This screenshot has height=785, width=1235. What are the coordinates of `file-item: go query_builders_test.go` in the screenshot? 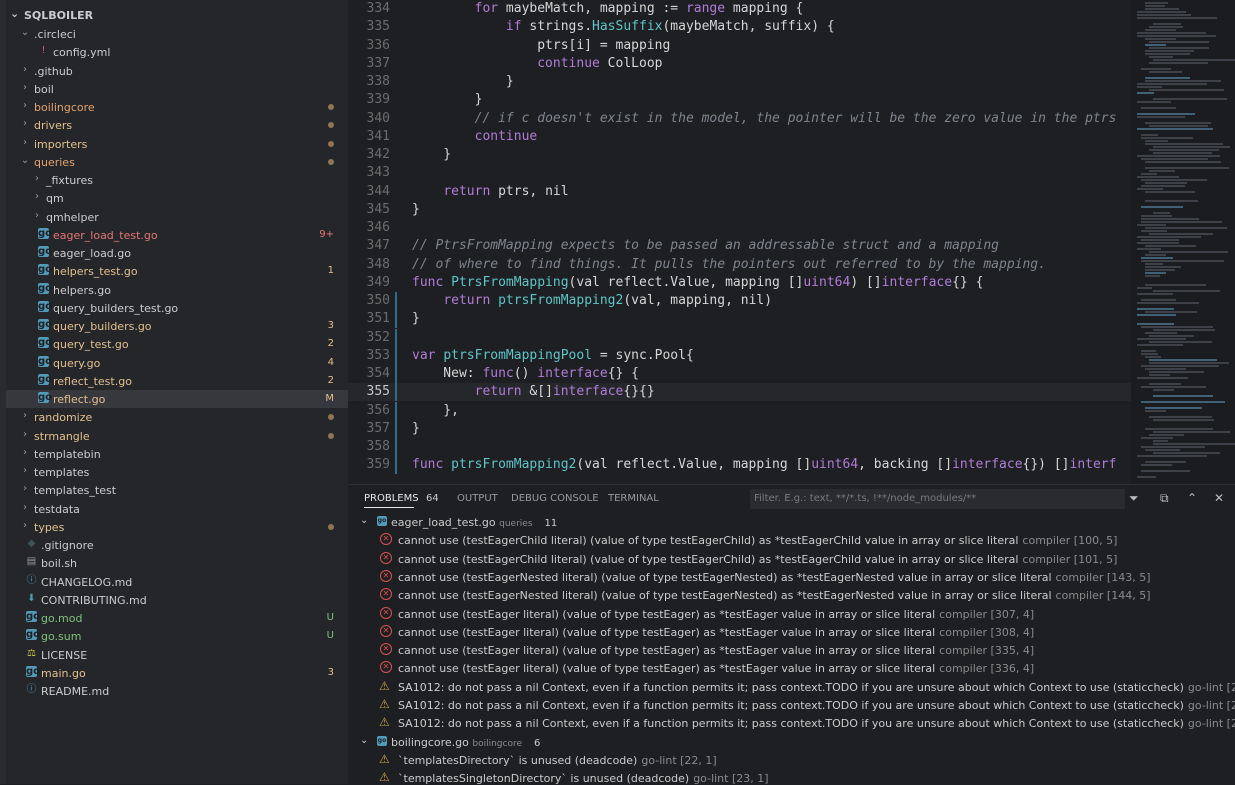 It's located at (177, 308).